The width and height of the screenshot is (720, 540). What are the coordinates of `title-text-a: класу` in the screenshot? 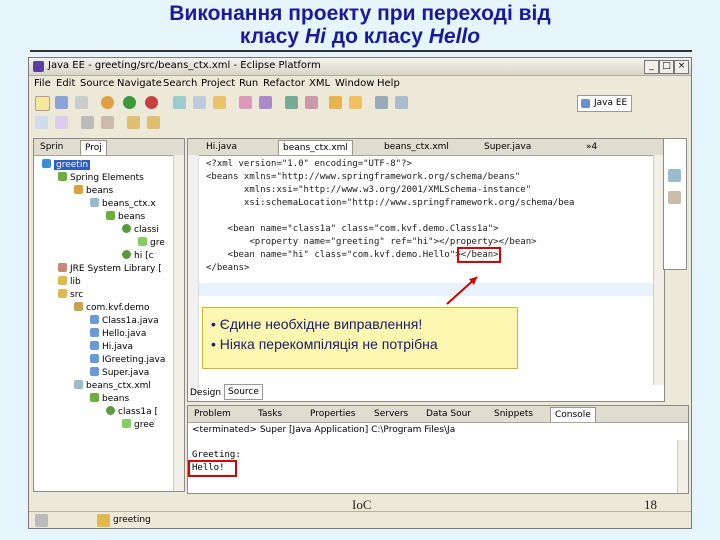 It's located at (272, 36).